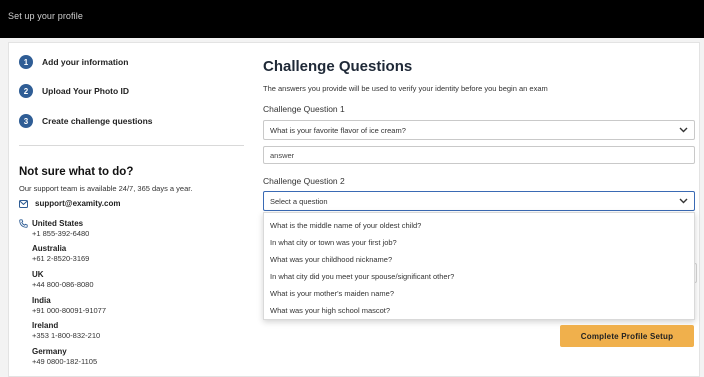 The width and height of the screenshot is (704, 377). I want to click on phone-icon, so click(23, 223).